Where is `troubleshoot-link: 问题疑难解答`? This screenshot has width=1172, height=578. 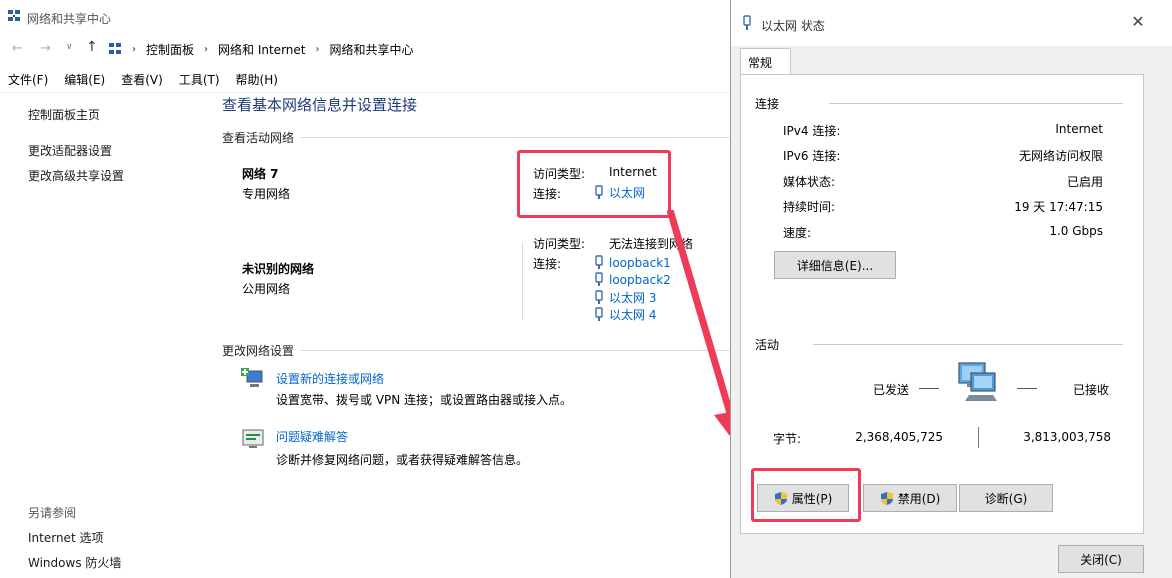 troubleshoot-link: 问题疑难解答 is located at coordinates (312, 436).